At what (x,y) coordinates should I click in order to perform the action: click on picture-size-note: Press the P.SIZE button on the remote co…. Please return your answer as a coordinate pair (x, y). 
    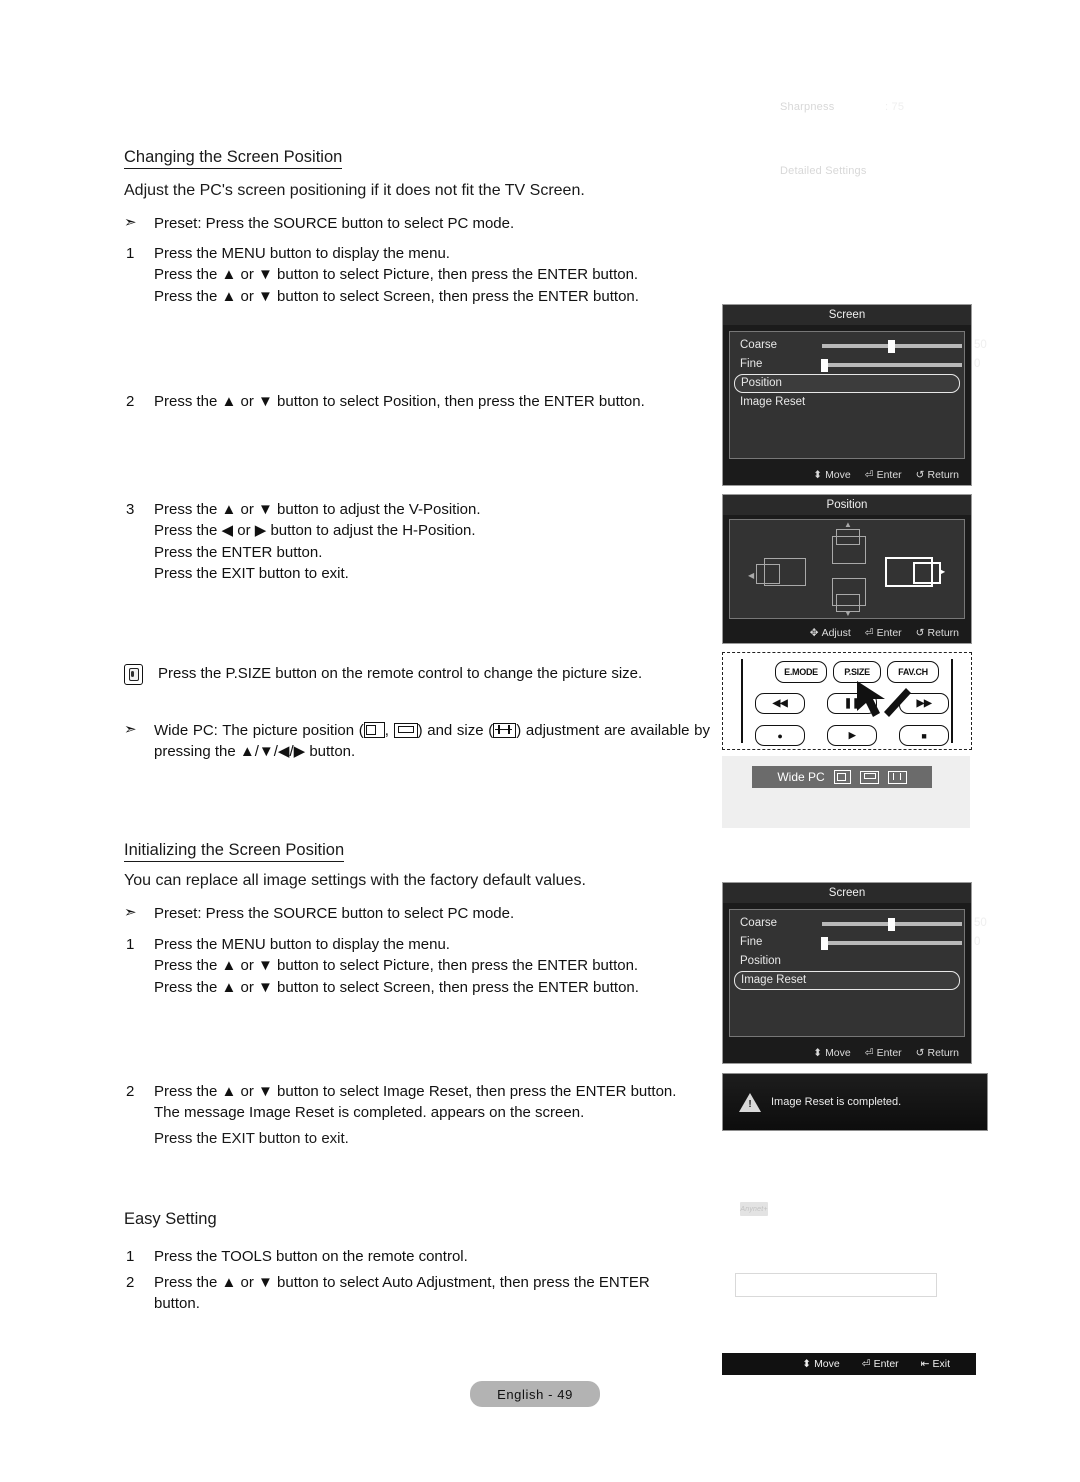
    Looking at the image, I should click on (424, 674).